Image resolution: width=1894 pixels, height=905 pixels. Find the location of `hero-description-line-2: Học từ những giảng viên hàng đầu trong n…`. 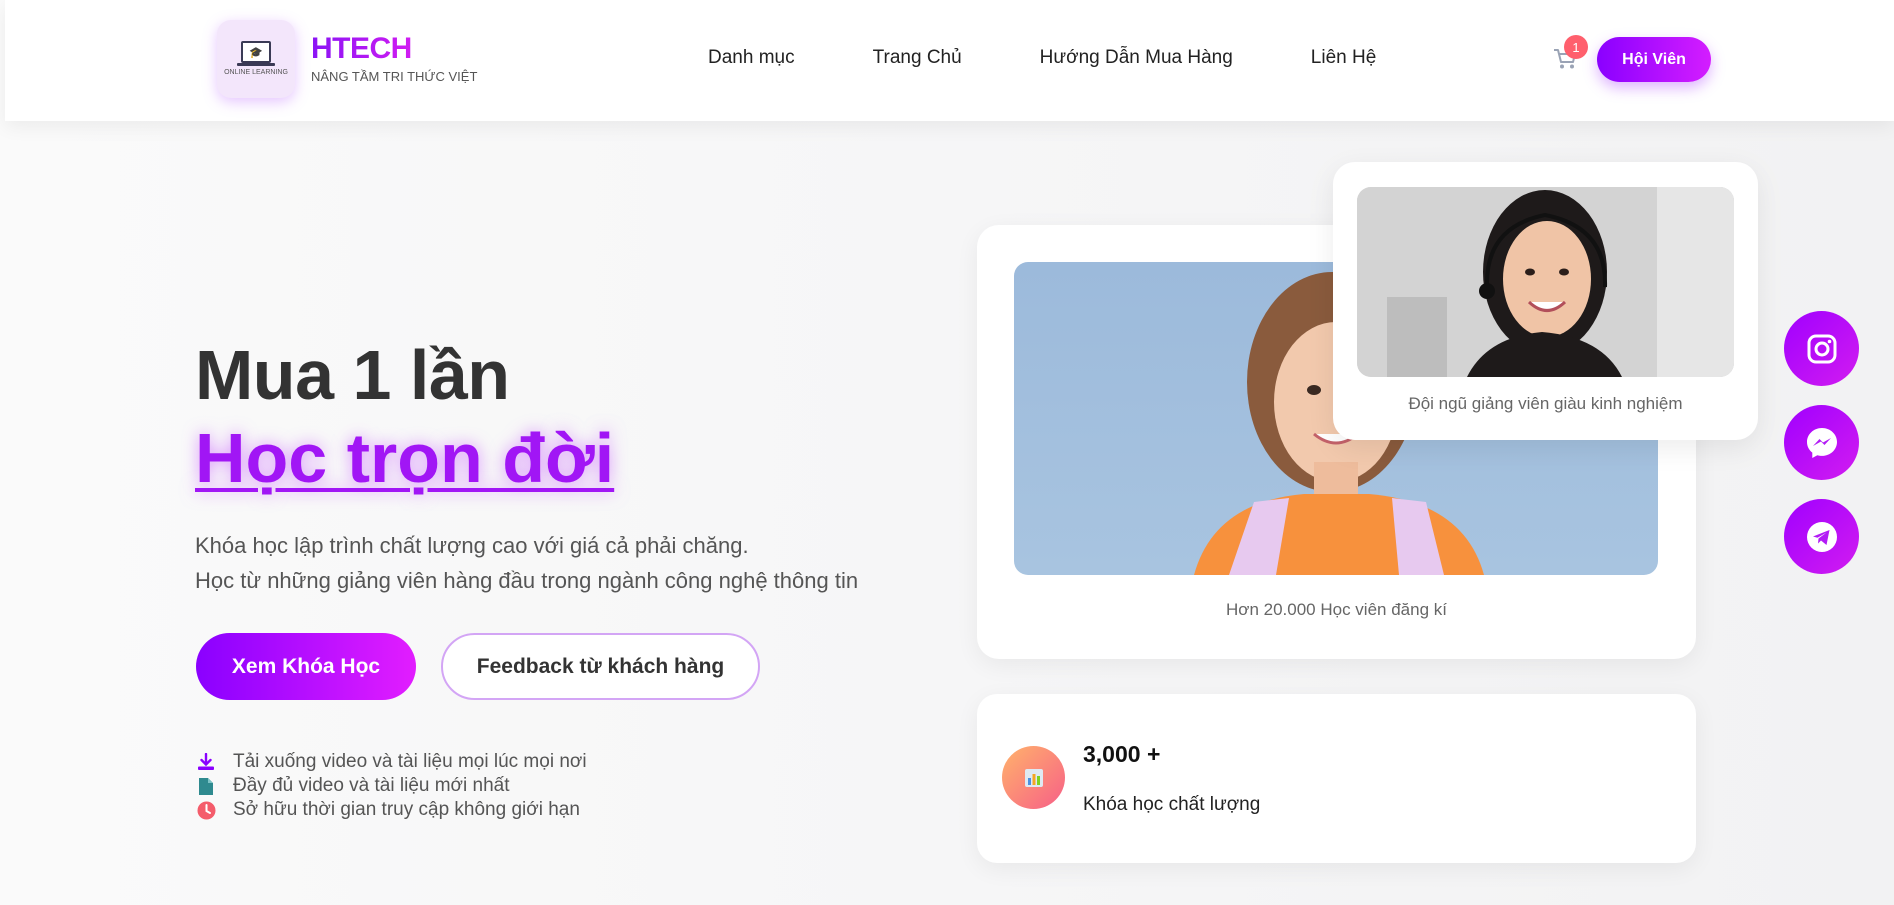

hero-description-line-2: Học từ những giảng viên hàng đầu trong n… is located at coordinates (527, 580).